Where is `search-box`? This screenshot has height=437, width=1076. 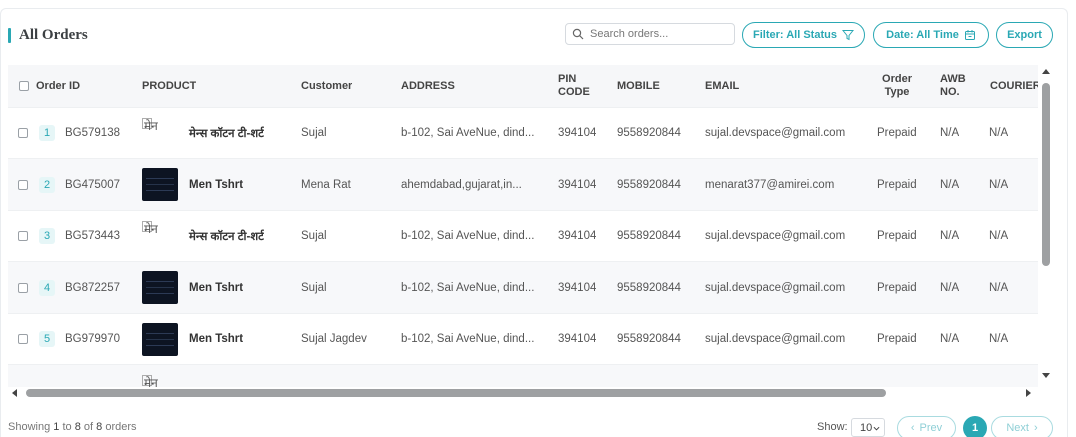 search-box is located at coordinates (650, 34).